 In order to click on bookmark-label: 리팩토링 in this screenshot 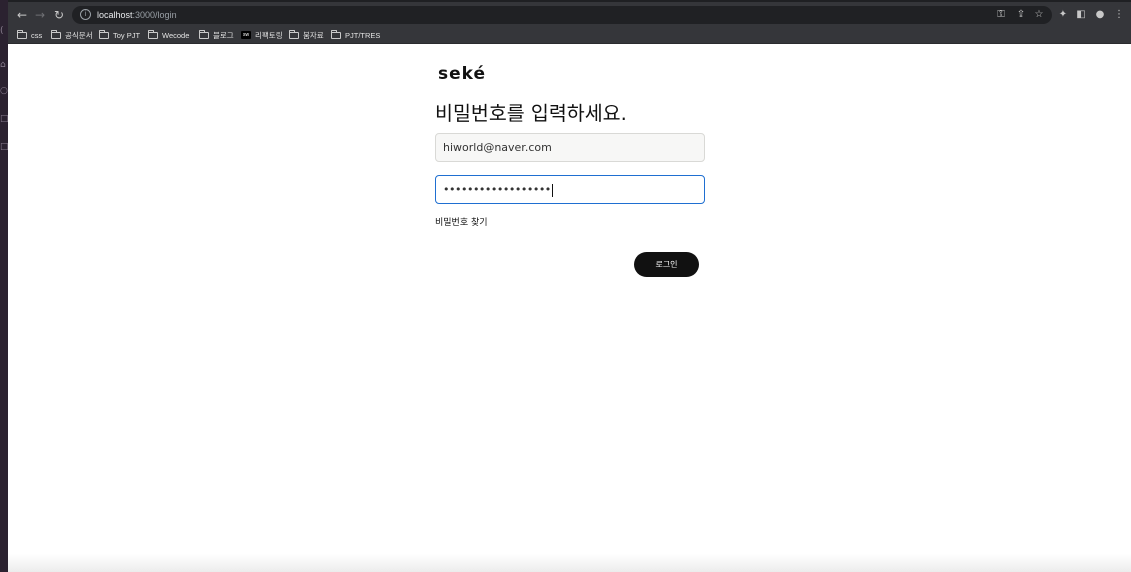, I will do `click(269, 35)`.